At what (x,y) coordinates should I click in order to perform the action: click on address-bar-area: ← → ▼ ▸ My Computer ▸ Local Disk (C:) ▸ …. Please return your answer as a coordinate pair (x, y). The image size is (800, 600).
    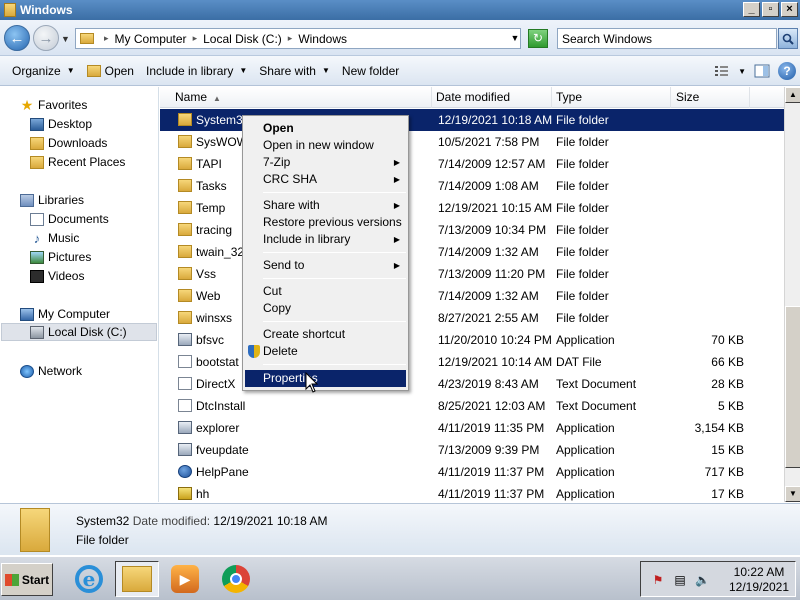
    Looking at the image, I should click on (400, 38).